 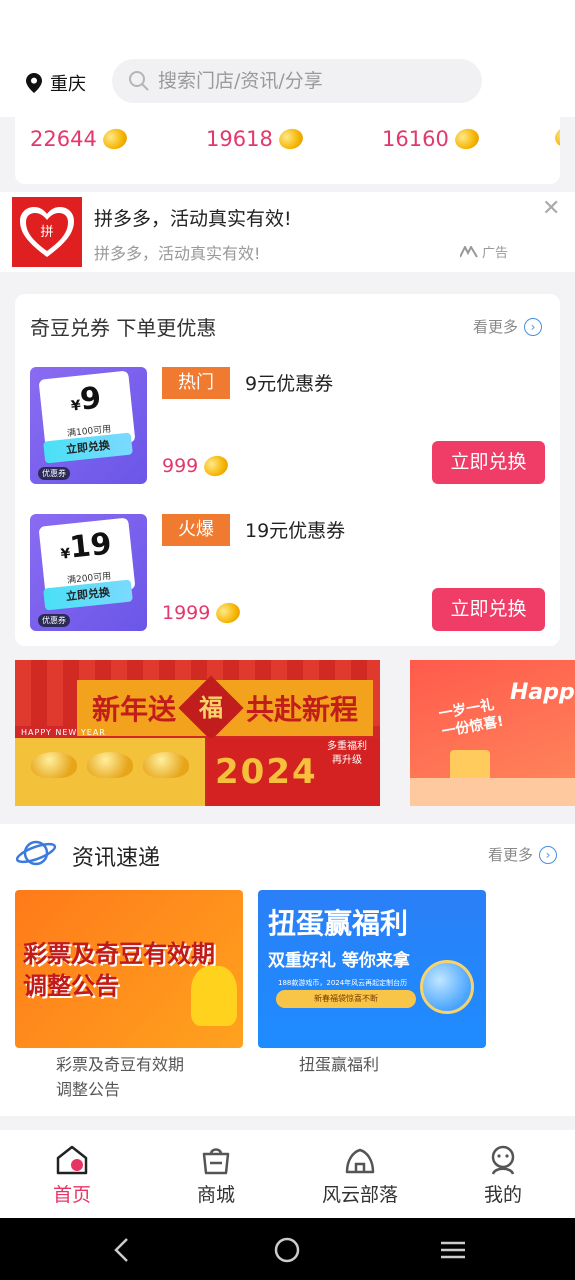 What do you see at coordinates (63, 139) in the screenshot?
I see `point-value: 22644` at bounding box center [63, 139].